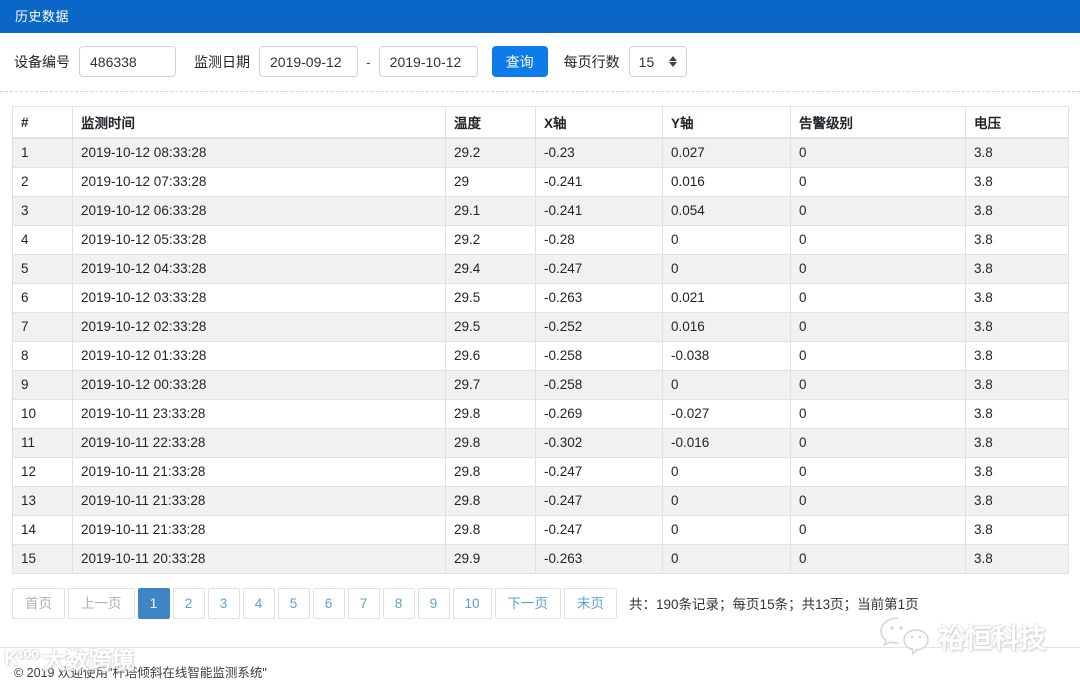 The image size is (1080, 683). What do you see at coordinates (490, 268) in the screenshot?
I see `table-cell: 29.4` at bounding box center [490, 268].